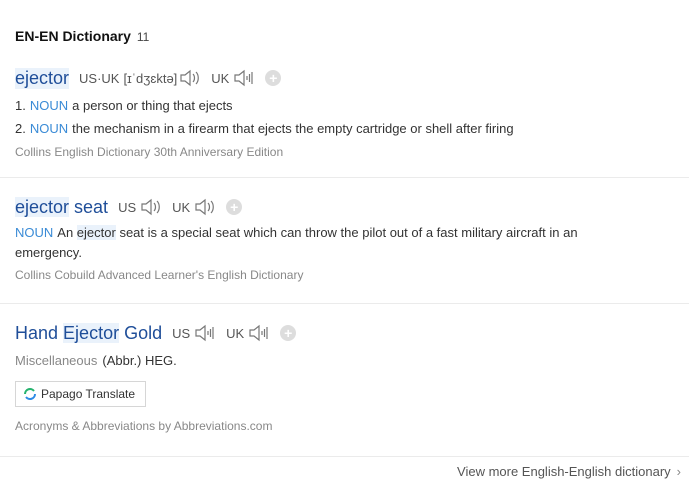 The height and width of the screenshot is (488, 689). I want to click on sense-highlight: ejector, so click(96, 232).